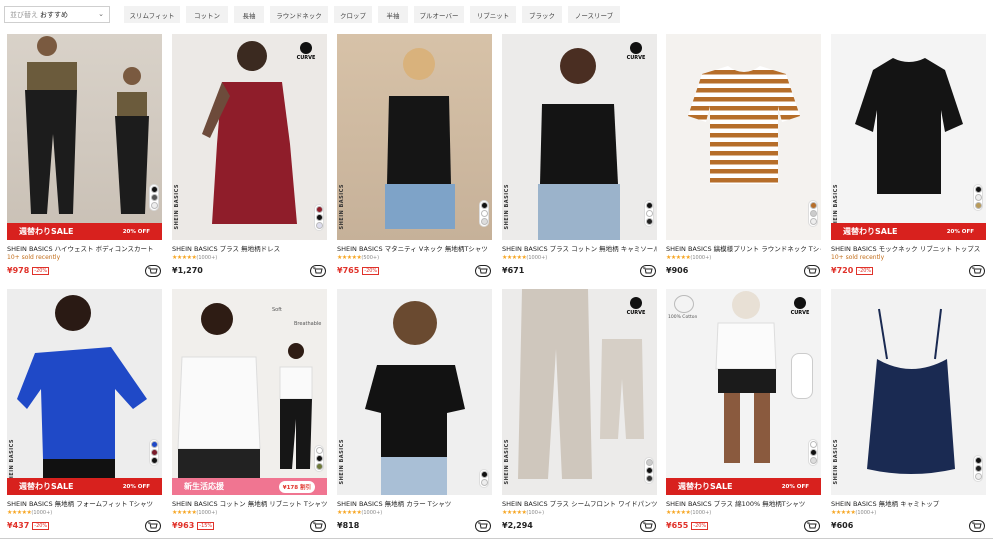  I want to click on new-life-banner: 新生活応援 ¥178 割引, so click(249, 486).